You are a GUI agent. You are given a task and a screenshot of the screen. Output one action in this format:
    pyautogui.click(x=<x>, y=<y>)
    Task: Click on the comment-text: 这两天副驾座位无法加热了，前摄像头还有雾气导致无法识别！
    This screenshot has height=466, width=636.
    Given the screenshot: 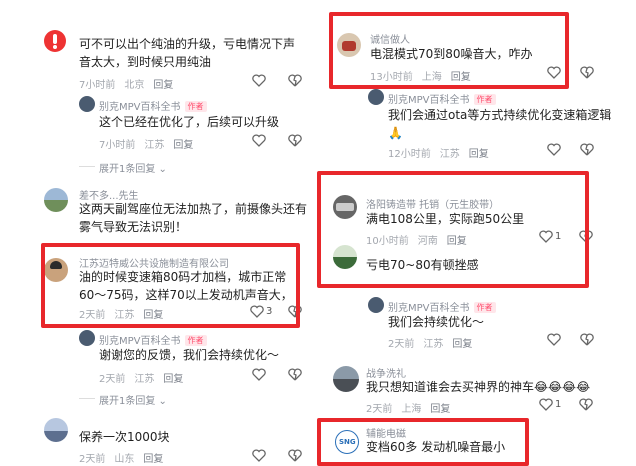 What is the action you would take?
    pyautogui.click(x=193, y=218)
    